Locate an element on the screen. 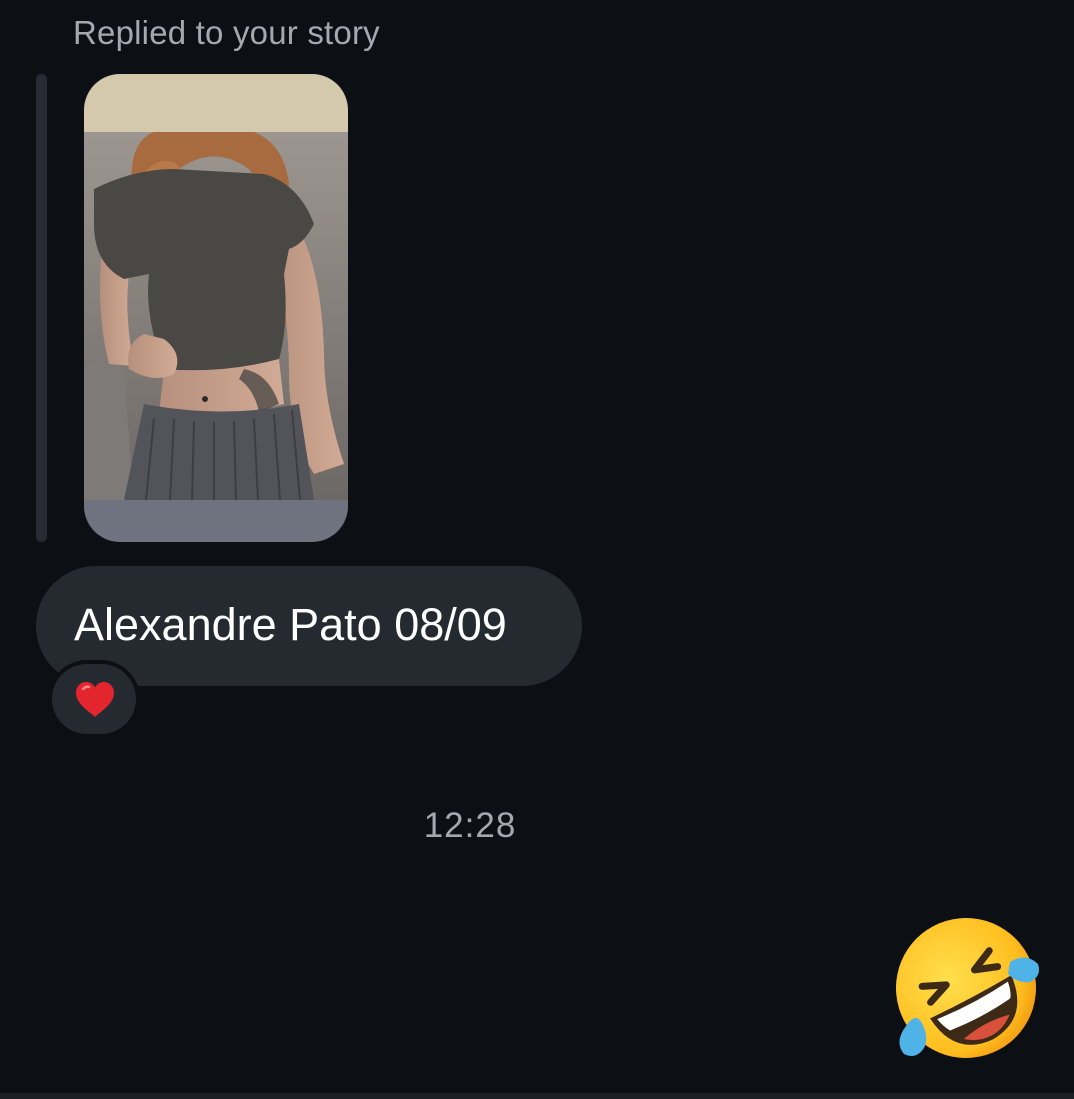  red-heart-icon is located at coordinates (95, 699).